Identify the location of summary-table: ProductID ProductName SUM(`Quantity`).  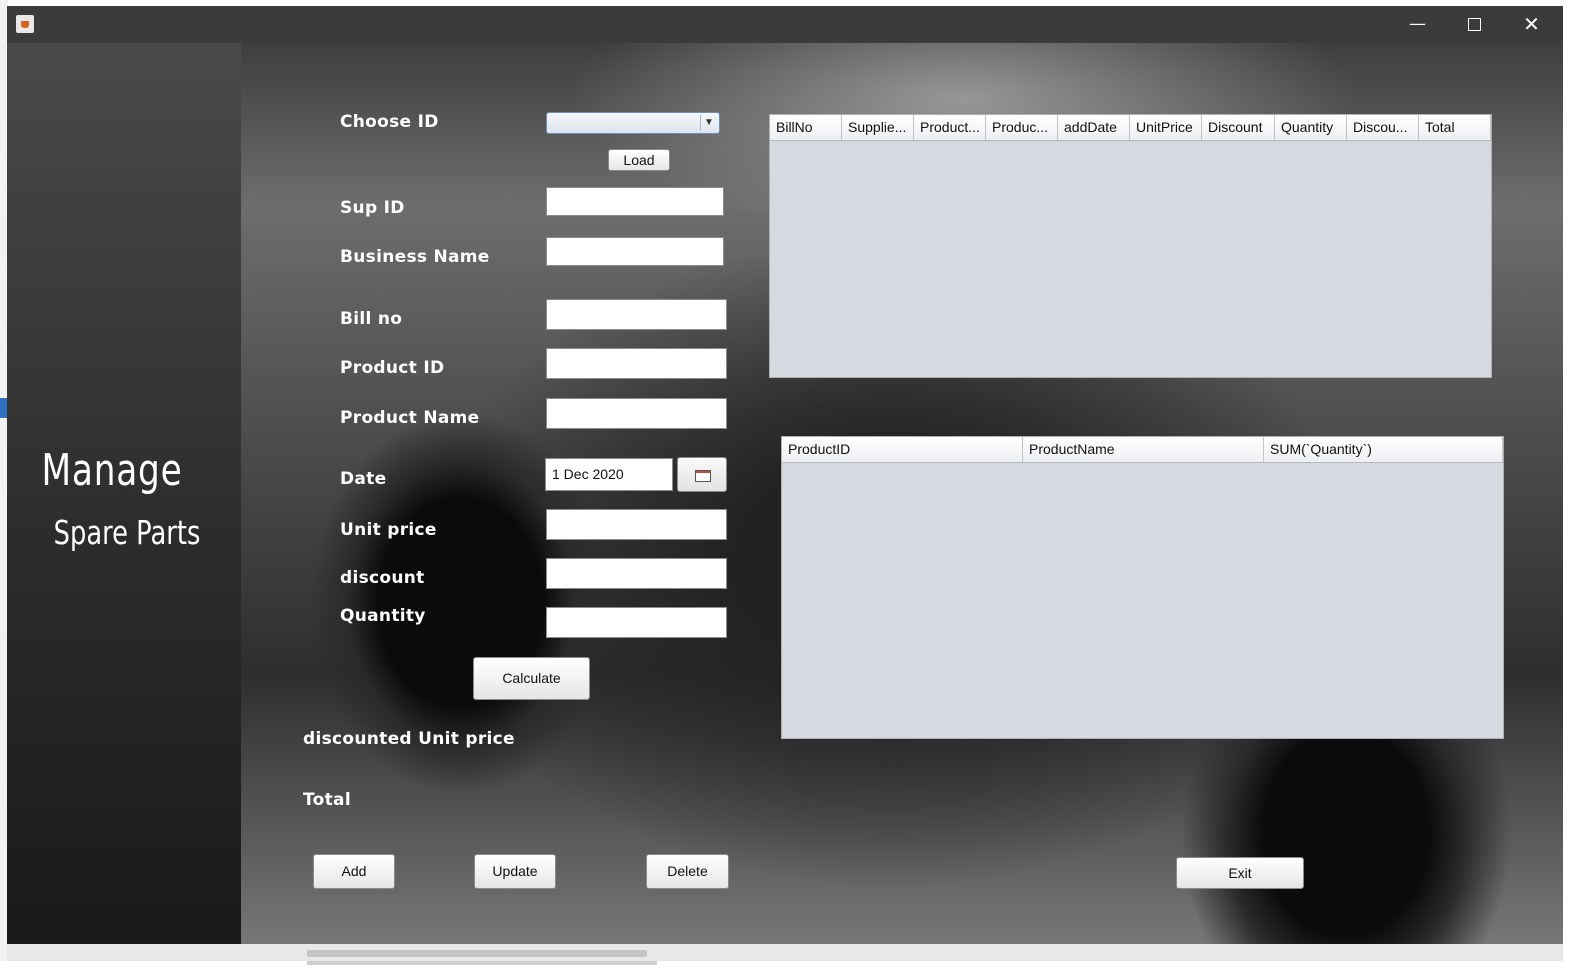
(1142, 587).